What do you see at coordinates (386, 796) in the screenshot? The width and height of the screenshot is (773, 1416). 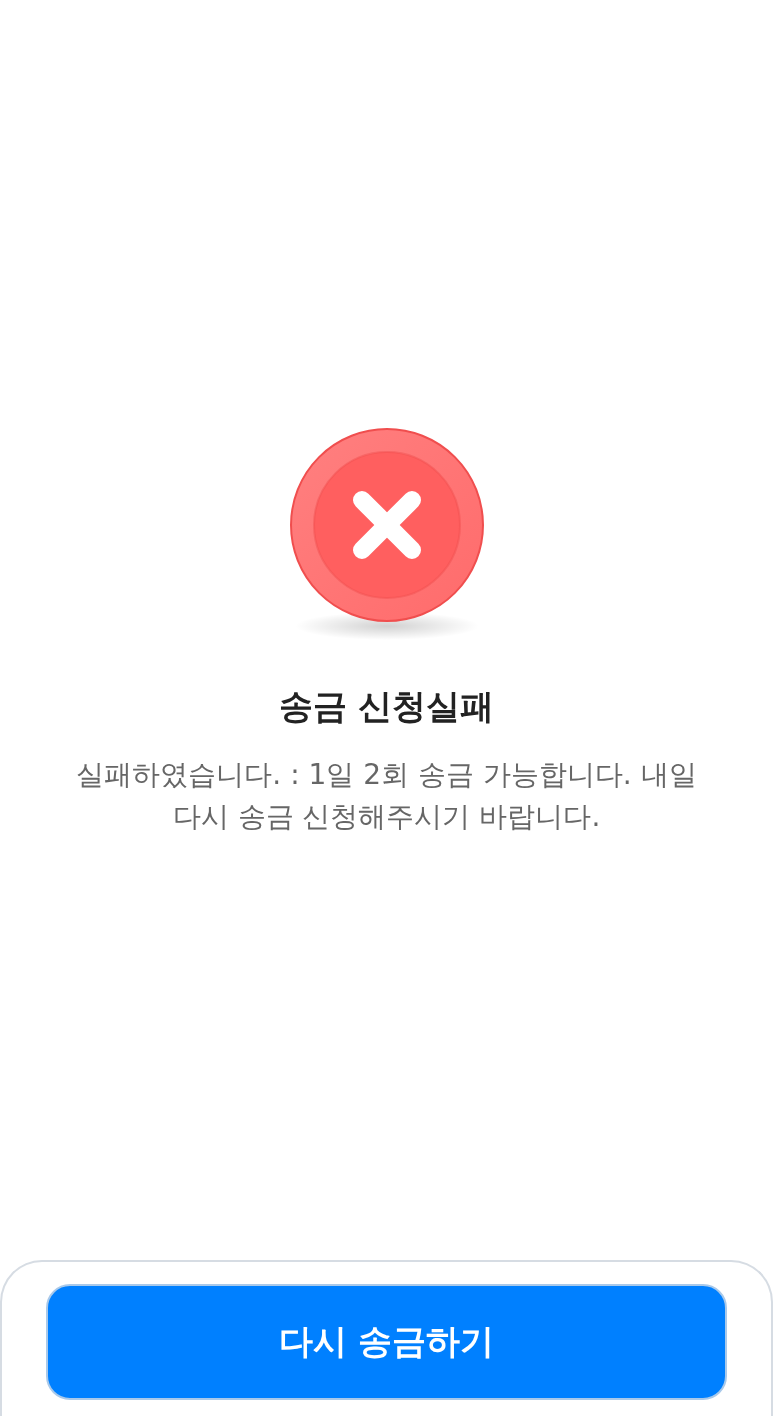 I see `result-message: 실패하였습니다. : 1일 2회 송금 가능합니다. 내일 다시 송금 신청해주시기 바랍니다.` at bounding box center [386, 796].